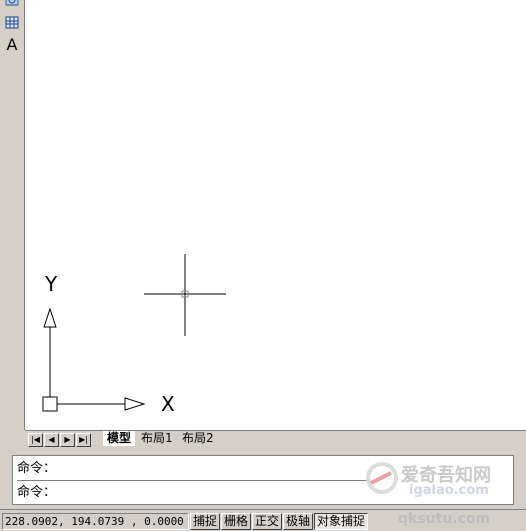 This screenshot has height=531, width=526. Describe the element at coordinates (83, 440) in the screenshot. I see `last-tab-button: ▶|` at that location.